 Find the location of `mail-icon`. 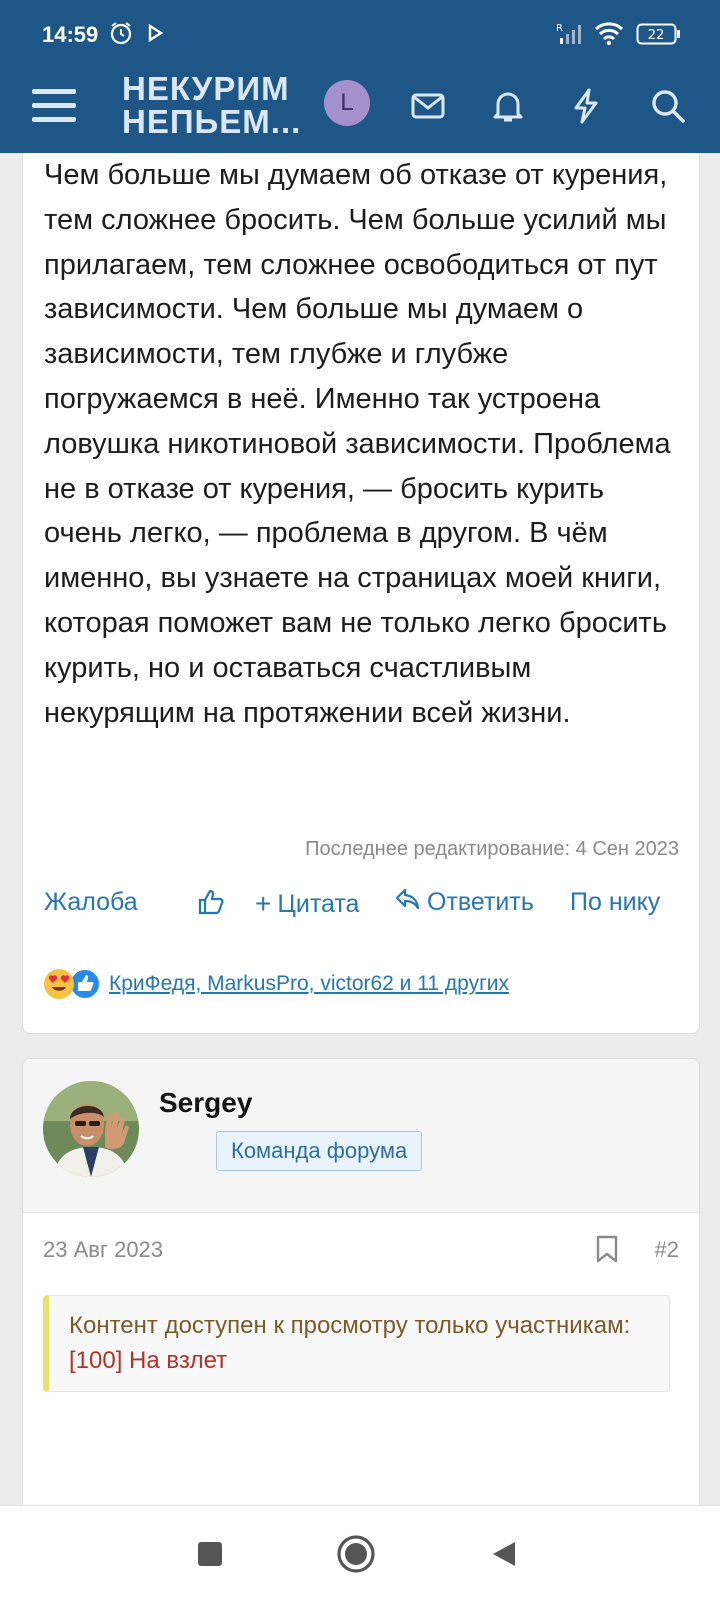

mail-icon is located at coordinates (428, 106).